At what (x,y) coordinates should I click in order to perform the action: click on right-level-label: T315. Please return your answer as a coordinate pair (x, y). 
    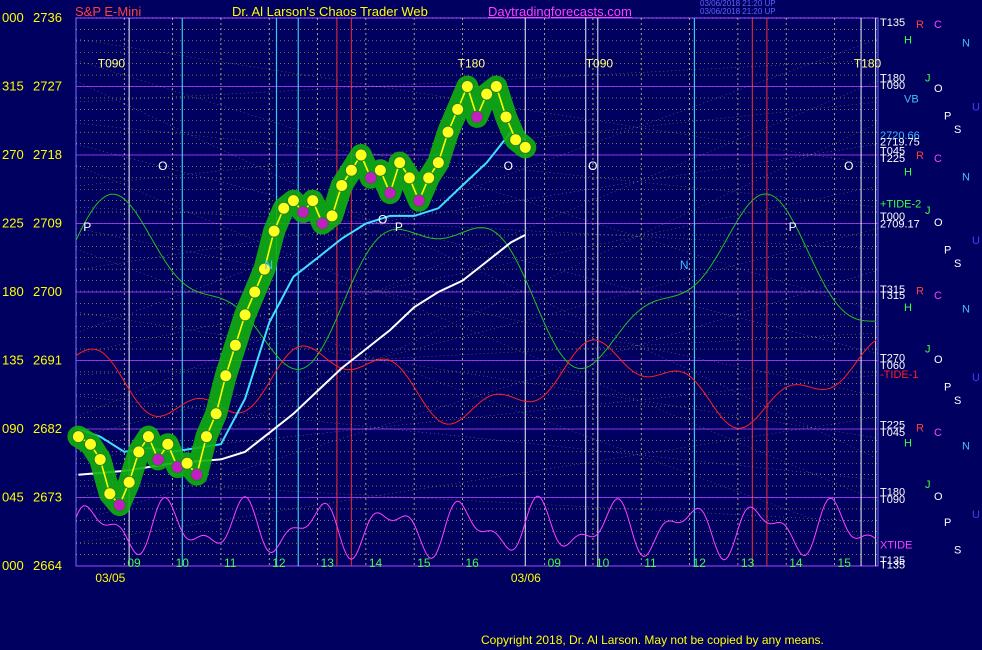
    Looking at the image, I should click on (892, 296).